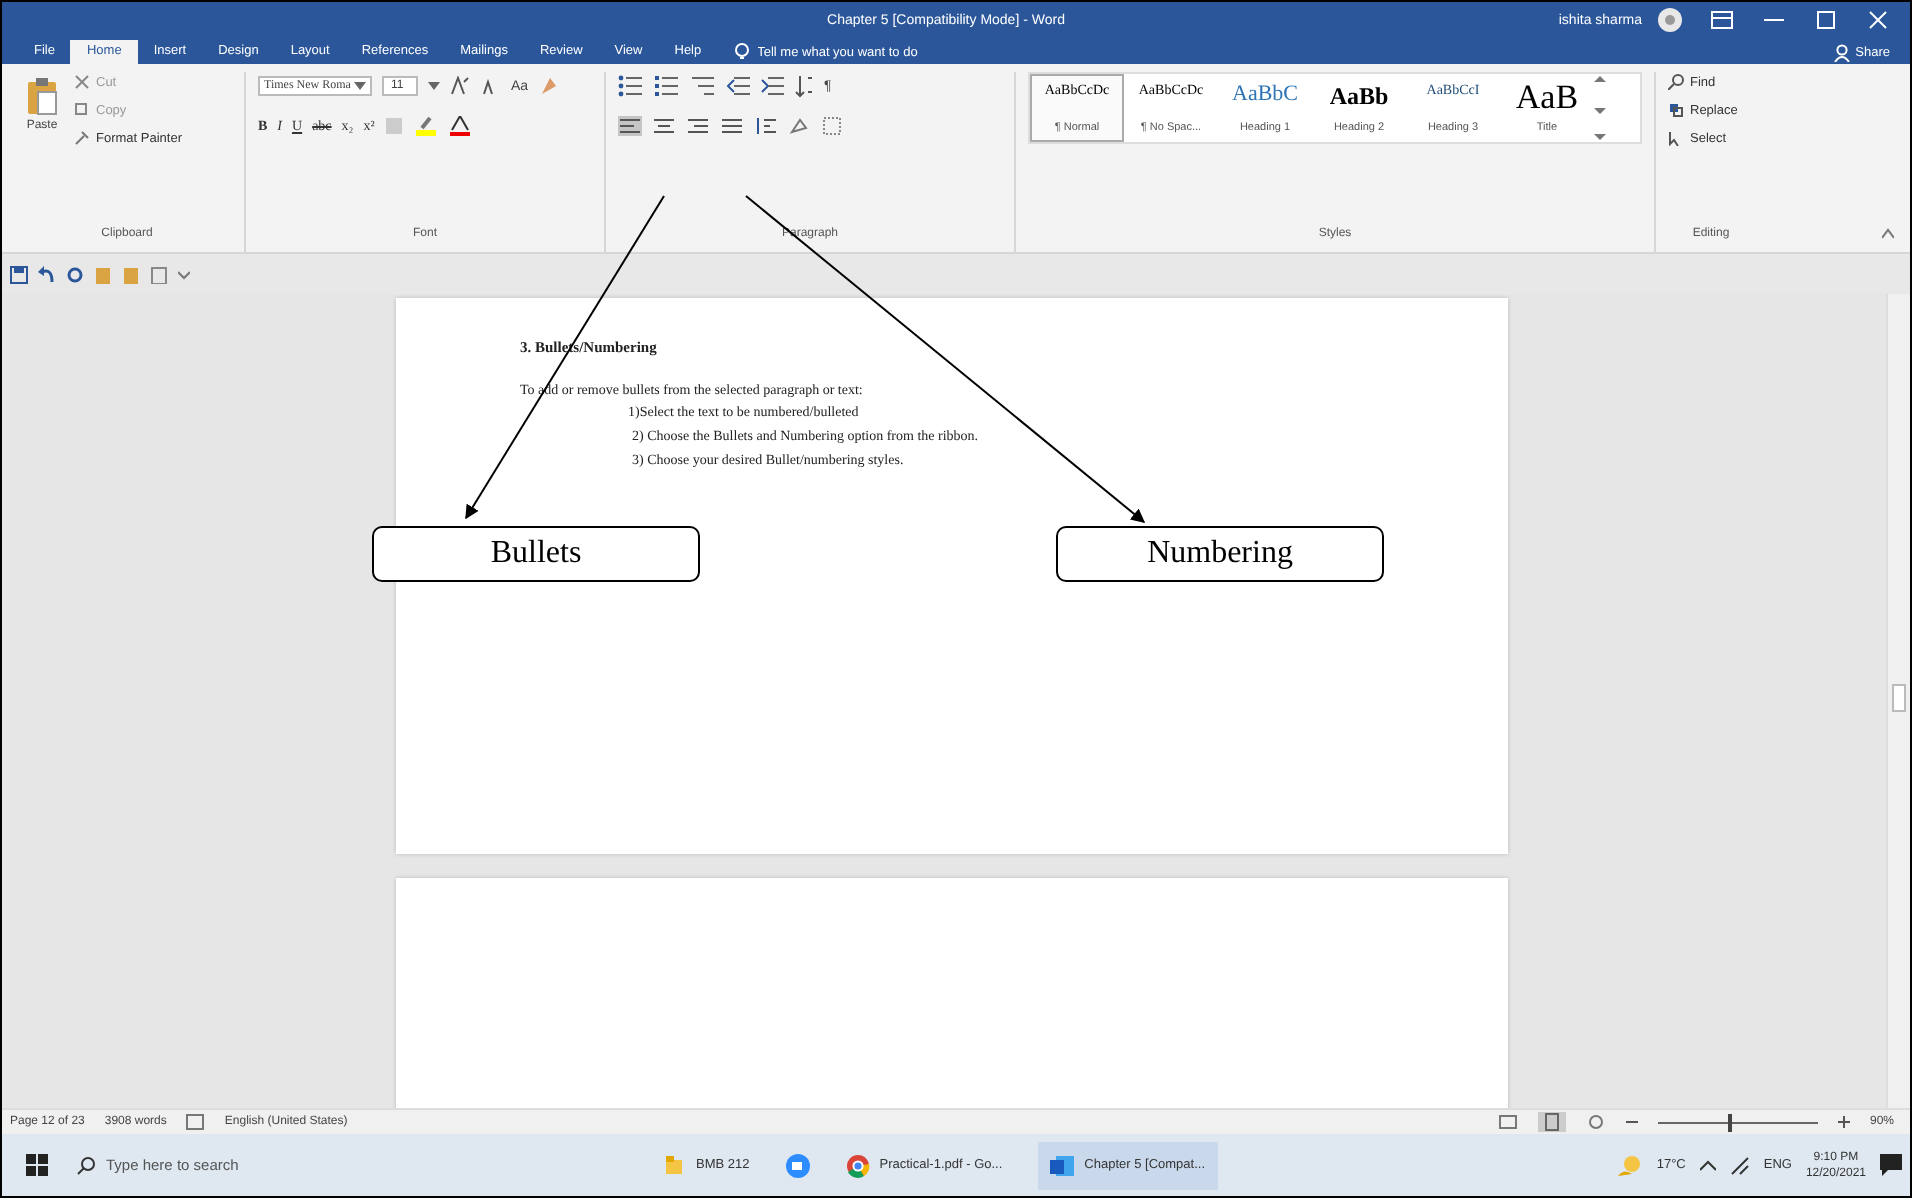 The height and width of the screenshot is (1198, 1912). What do you see at coordinates (664, 126) in the screenshot?
I see `center-icon` at bounding box center [664, 126].